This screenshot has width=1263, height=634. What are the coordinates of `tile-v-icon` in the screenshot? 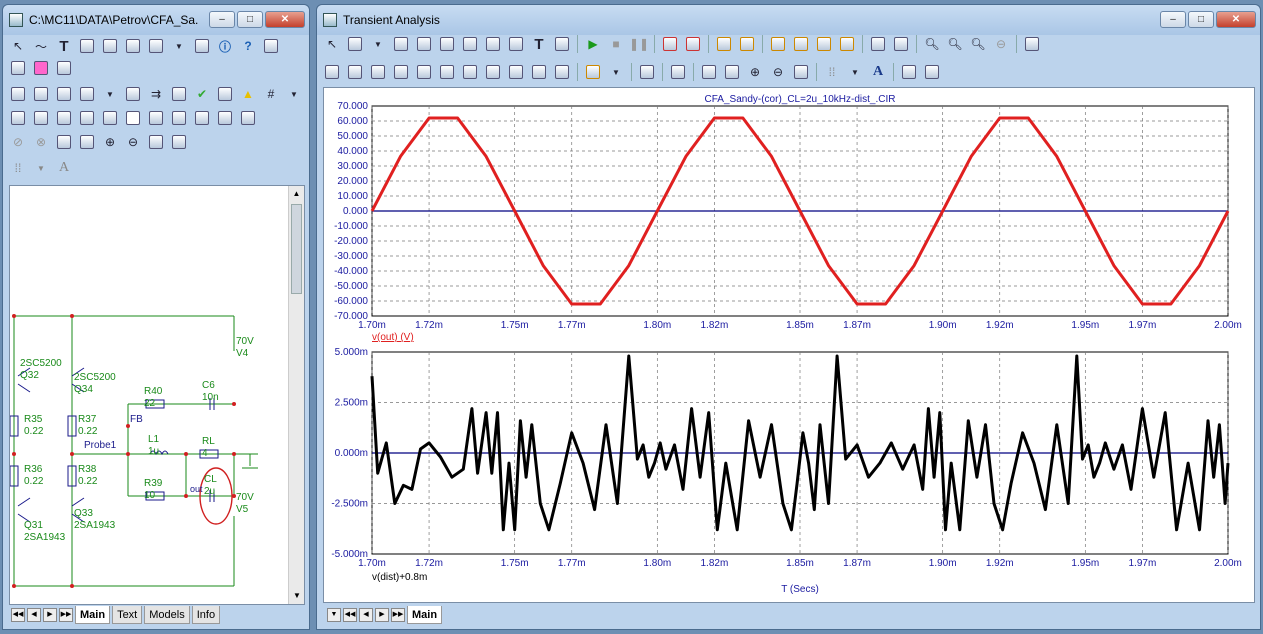 It's located at (778, 44).